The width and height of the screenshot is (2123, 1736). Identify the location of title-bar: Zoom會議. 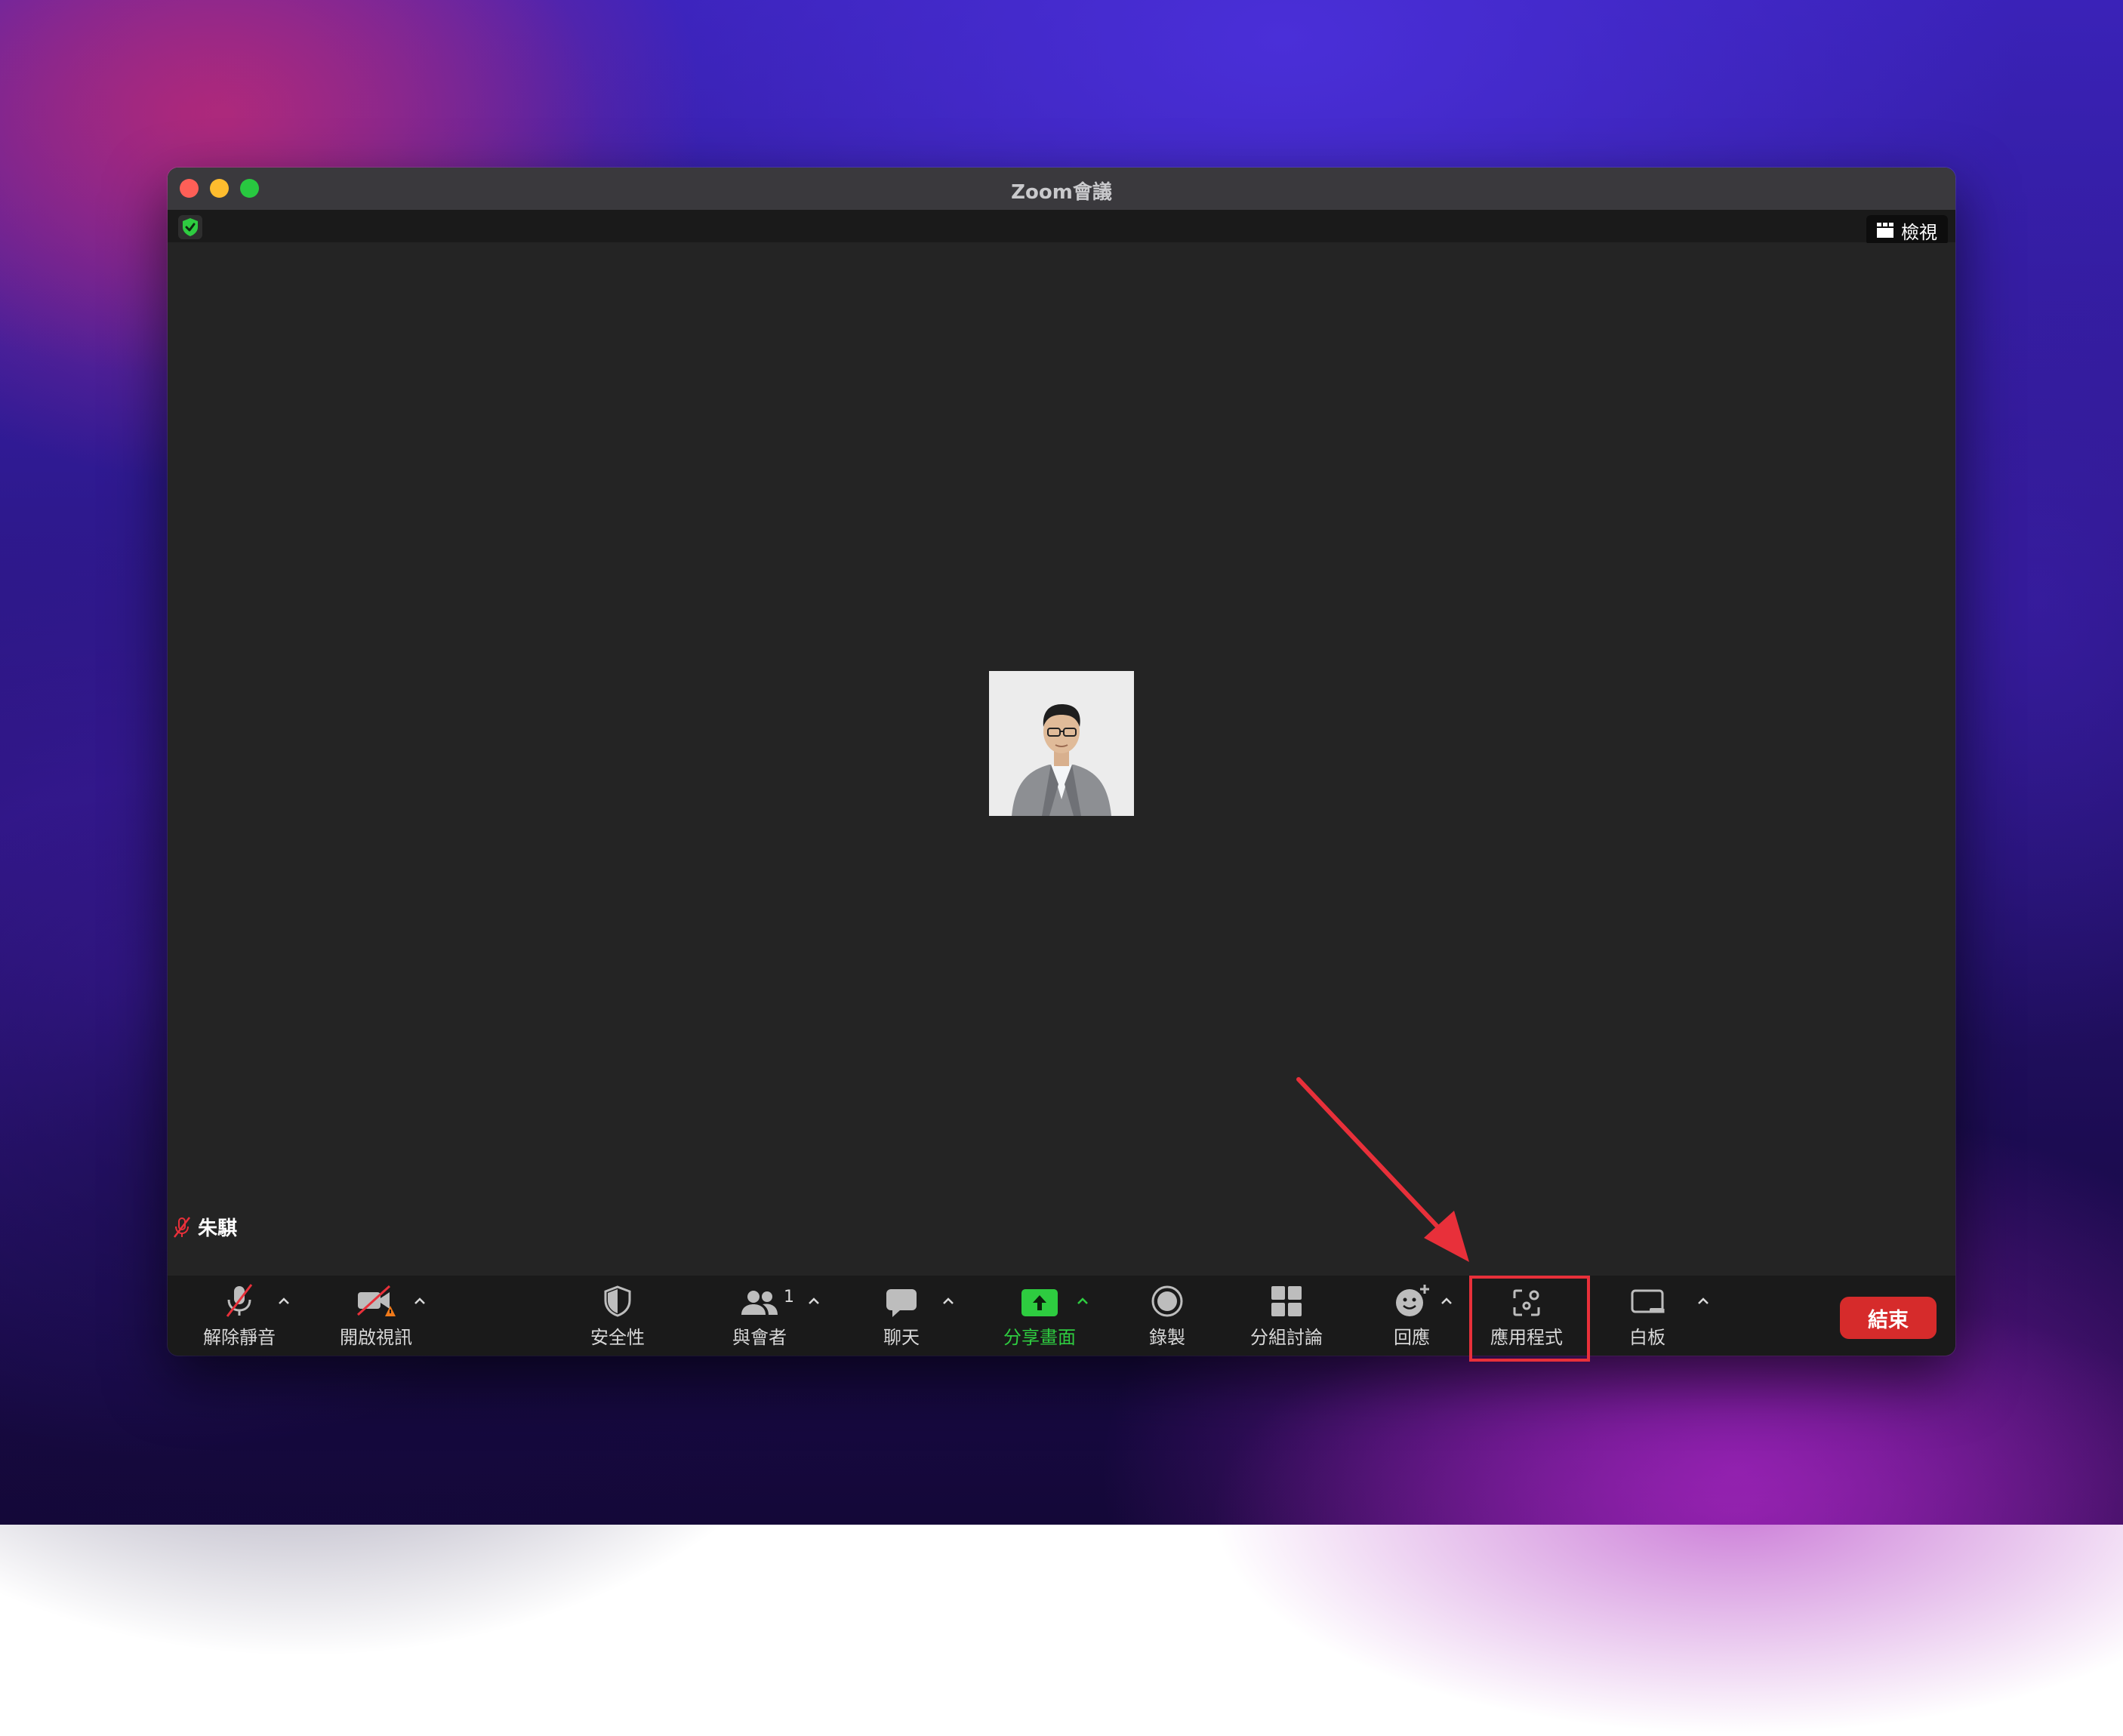
(1061, 189).